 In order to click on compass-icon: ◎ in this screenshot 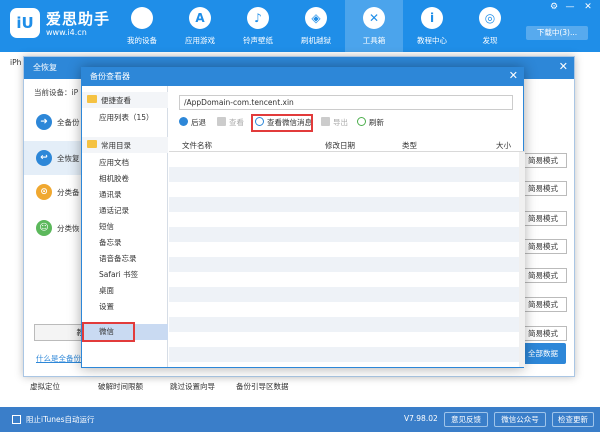, I will do `click(490, 18)`.